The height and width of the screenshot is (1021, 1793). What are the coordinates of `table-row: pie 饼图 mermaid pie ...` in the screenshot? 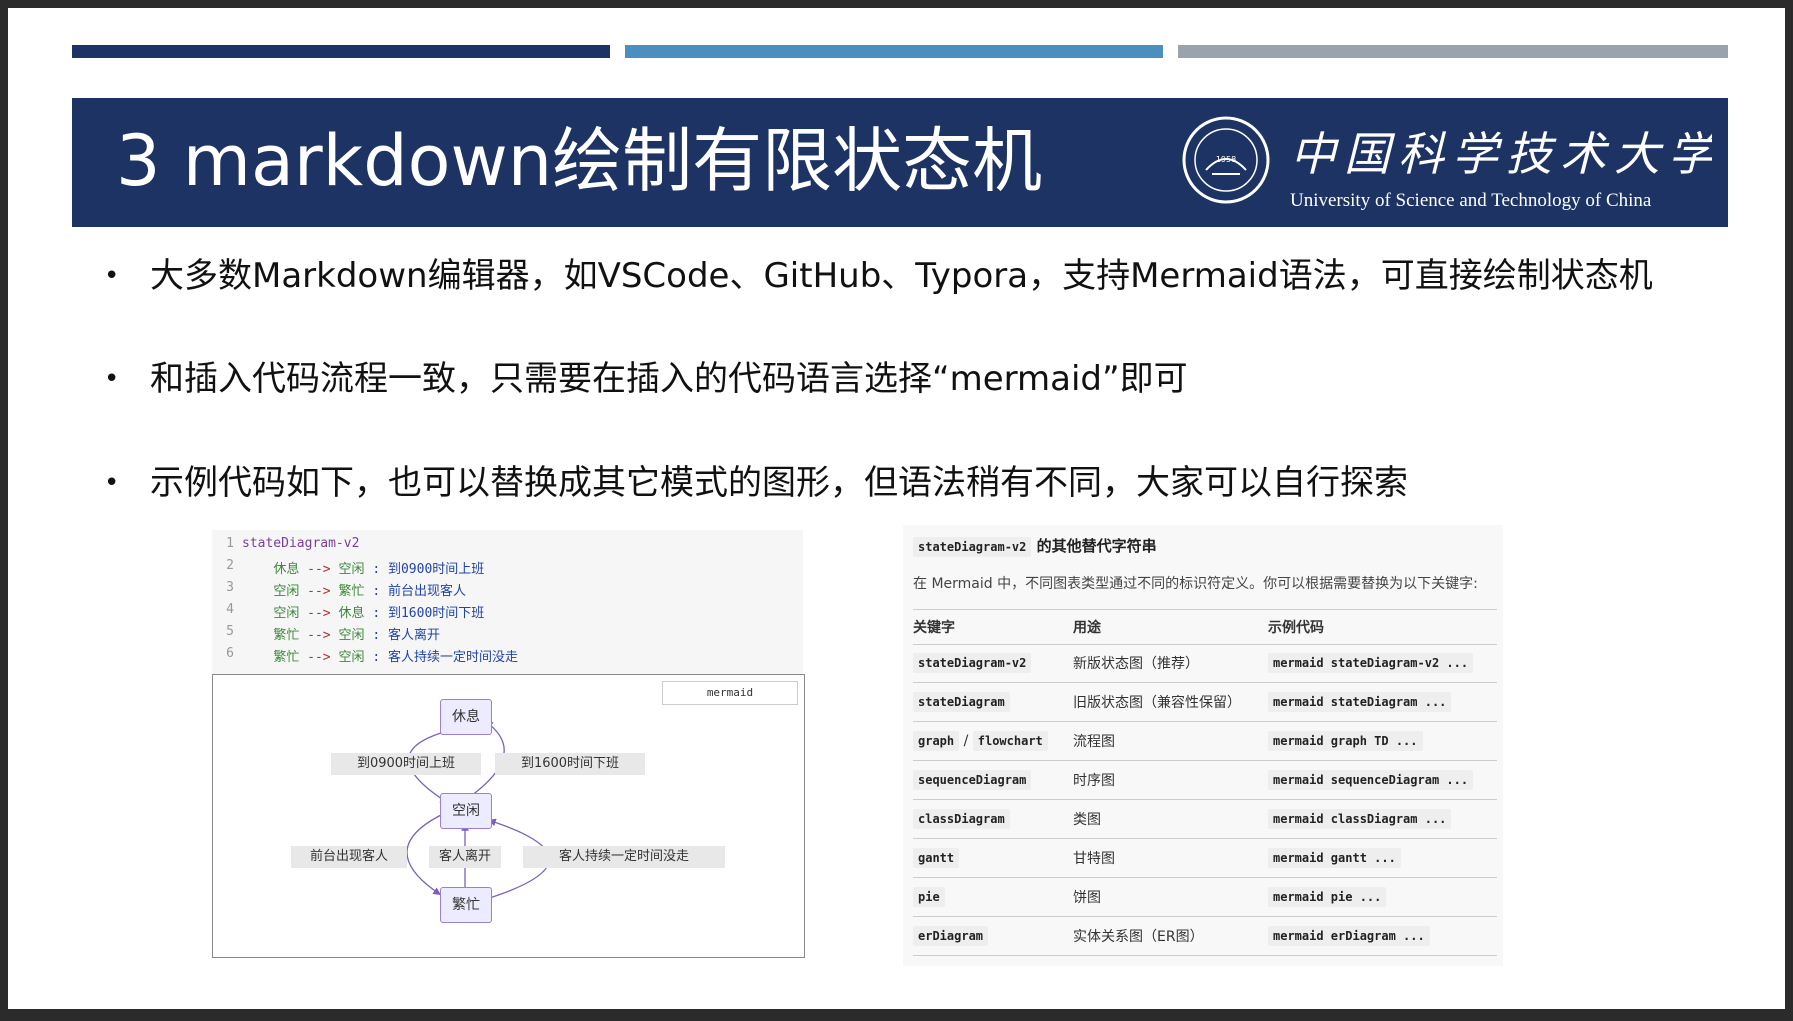 It's located at (1205, 897).